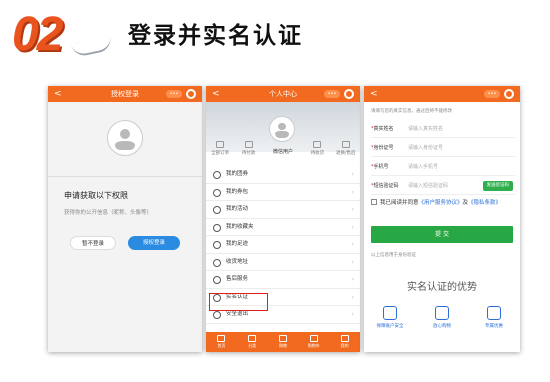 The height and width of the screenshot is (382, 550). Describe the element at coordinates (96, 195) in the screenshot. I see `permission-title: 申请获取以下权限` at that location.